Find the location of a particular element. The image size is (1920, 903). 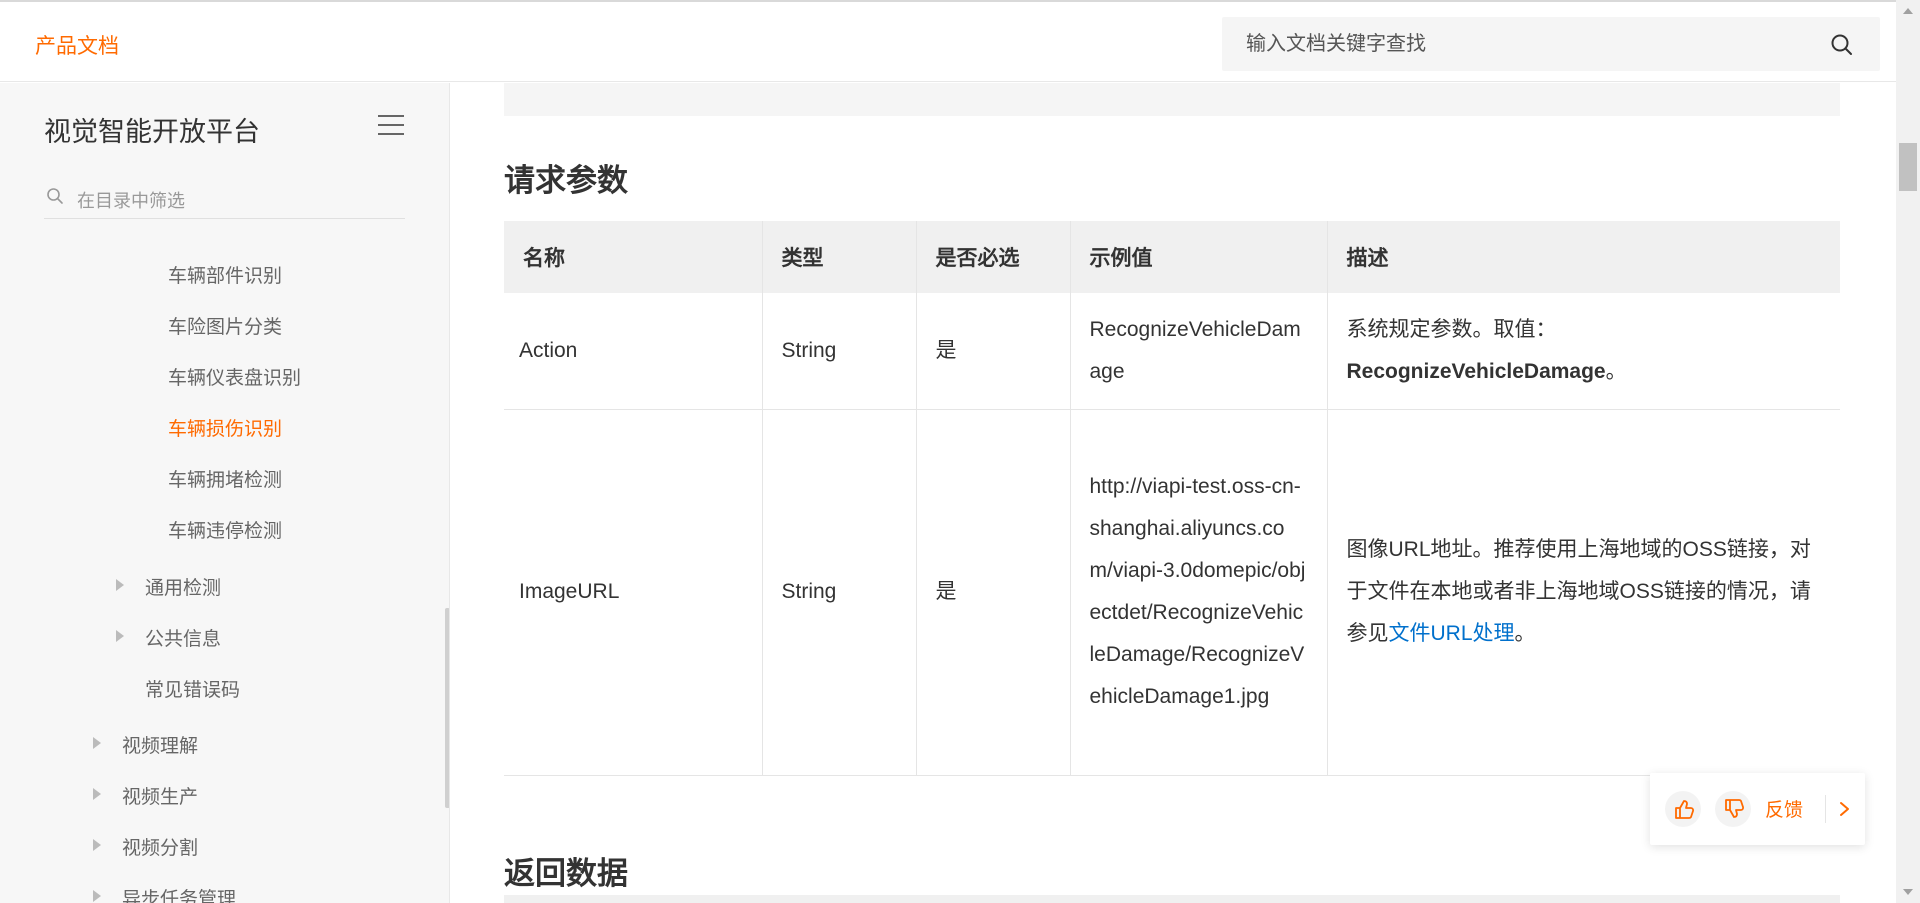

column-header: 描述 is located at coordinates (1583, 257).